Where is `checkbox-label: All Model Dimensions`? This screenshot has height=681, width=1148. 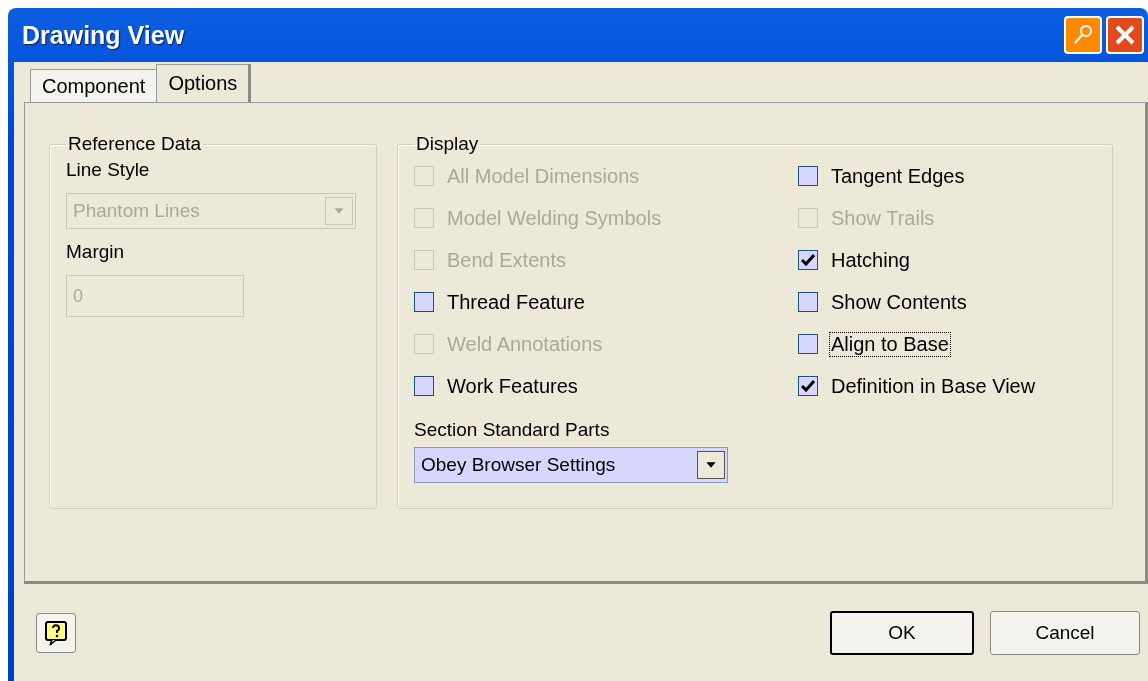 checkbox-label: All Model Dimensions is located at coordinates (543, 176).